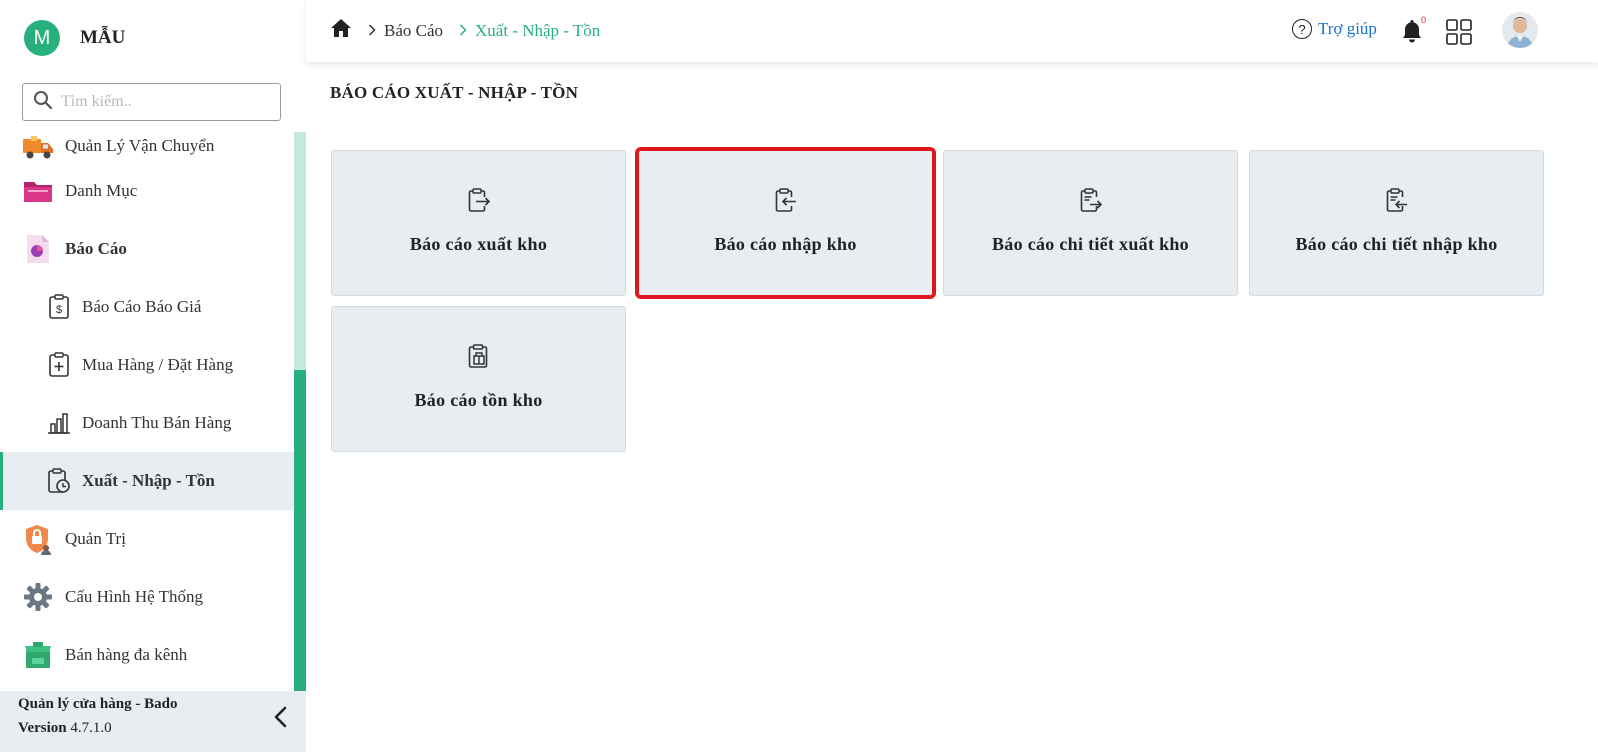  Describe the element at coordinates (43, 102) in the screenshot. I see `search-icon` at that location.